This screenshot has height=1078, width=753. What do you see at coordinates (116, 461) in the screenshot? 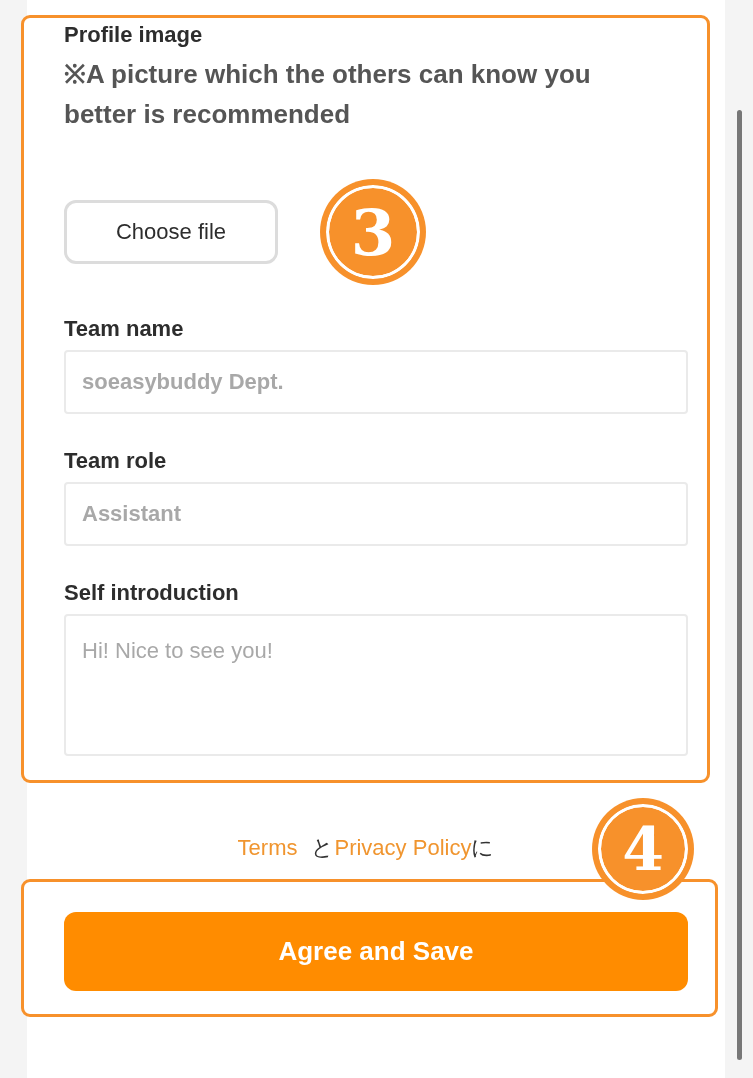
I see `field-label: Team role` at bounding box center [116, 461].